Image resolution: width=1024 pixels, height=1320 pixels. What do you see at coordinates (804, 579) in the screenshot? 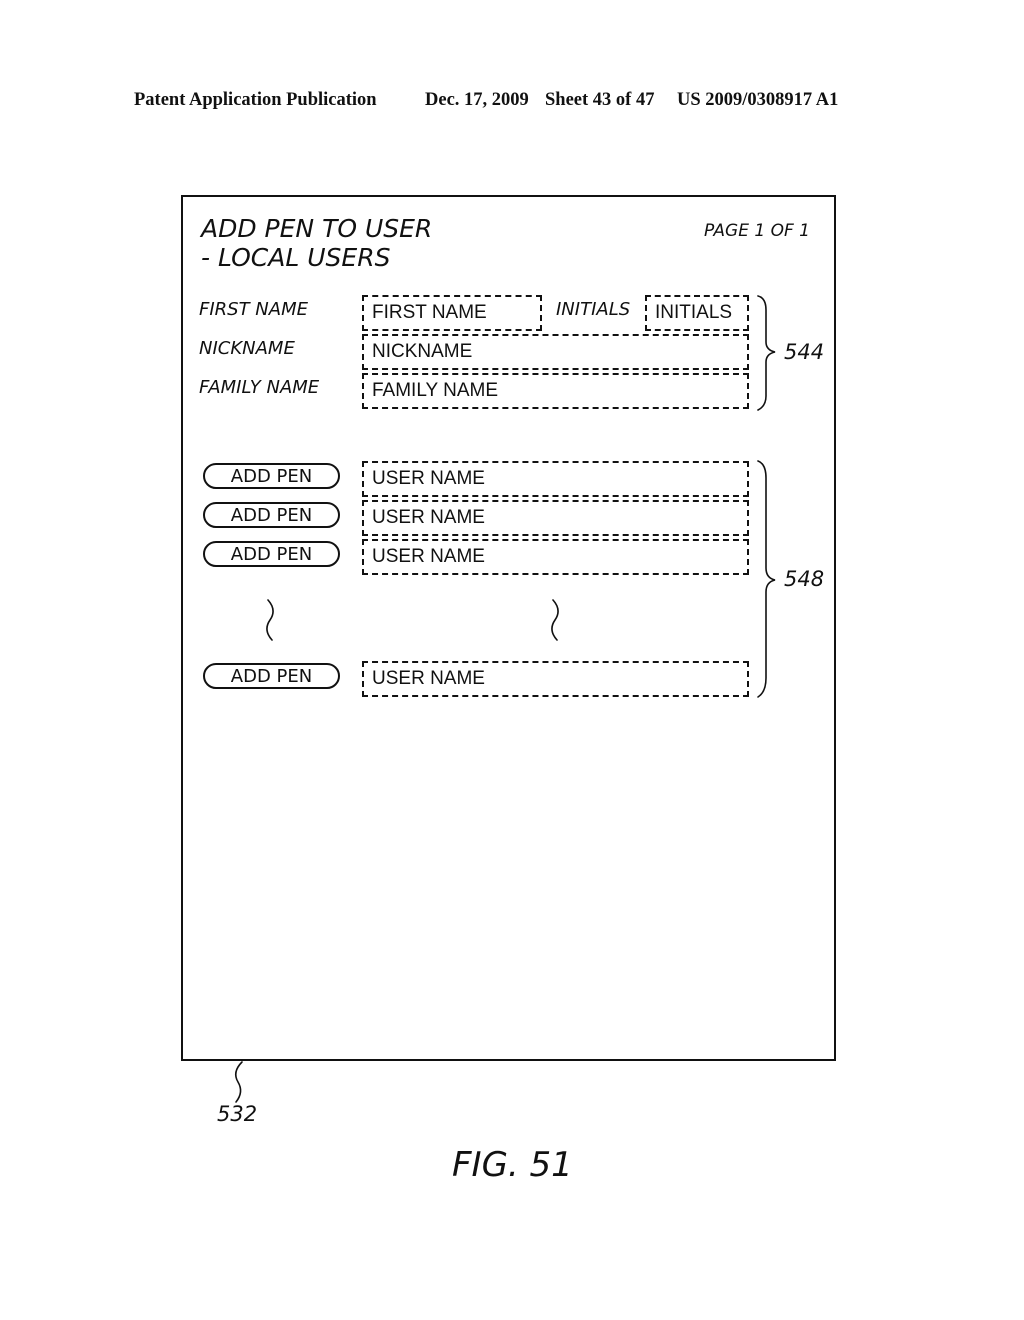
I see `ref-548: 548` at bounding box center [804, 579].